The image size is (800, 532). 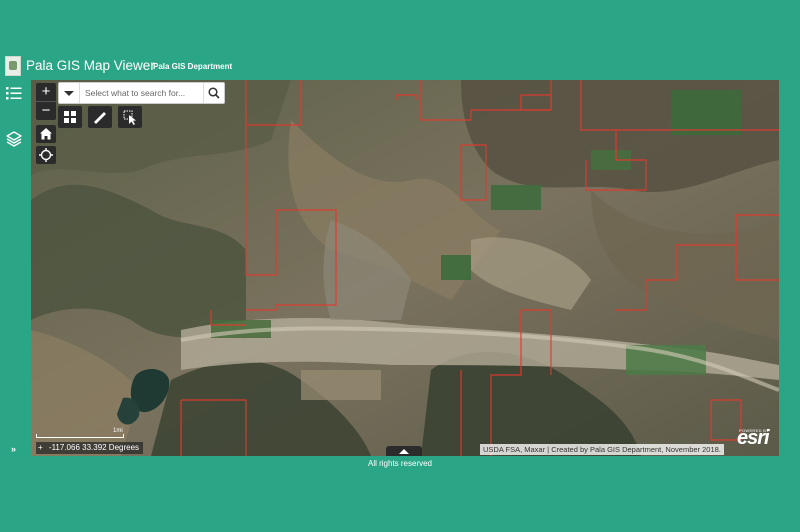 I want to click on select-button, so click(x=130, y=117).